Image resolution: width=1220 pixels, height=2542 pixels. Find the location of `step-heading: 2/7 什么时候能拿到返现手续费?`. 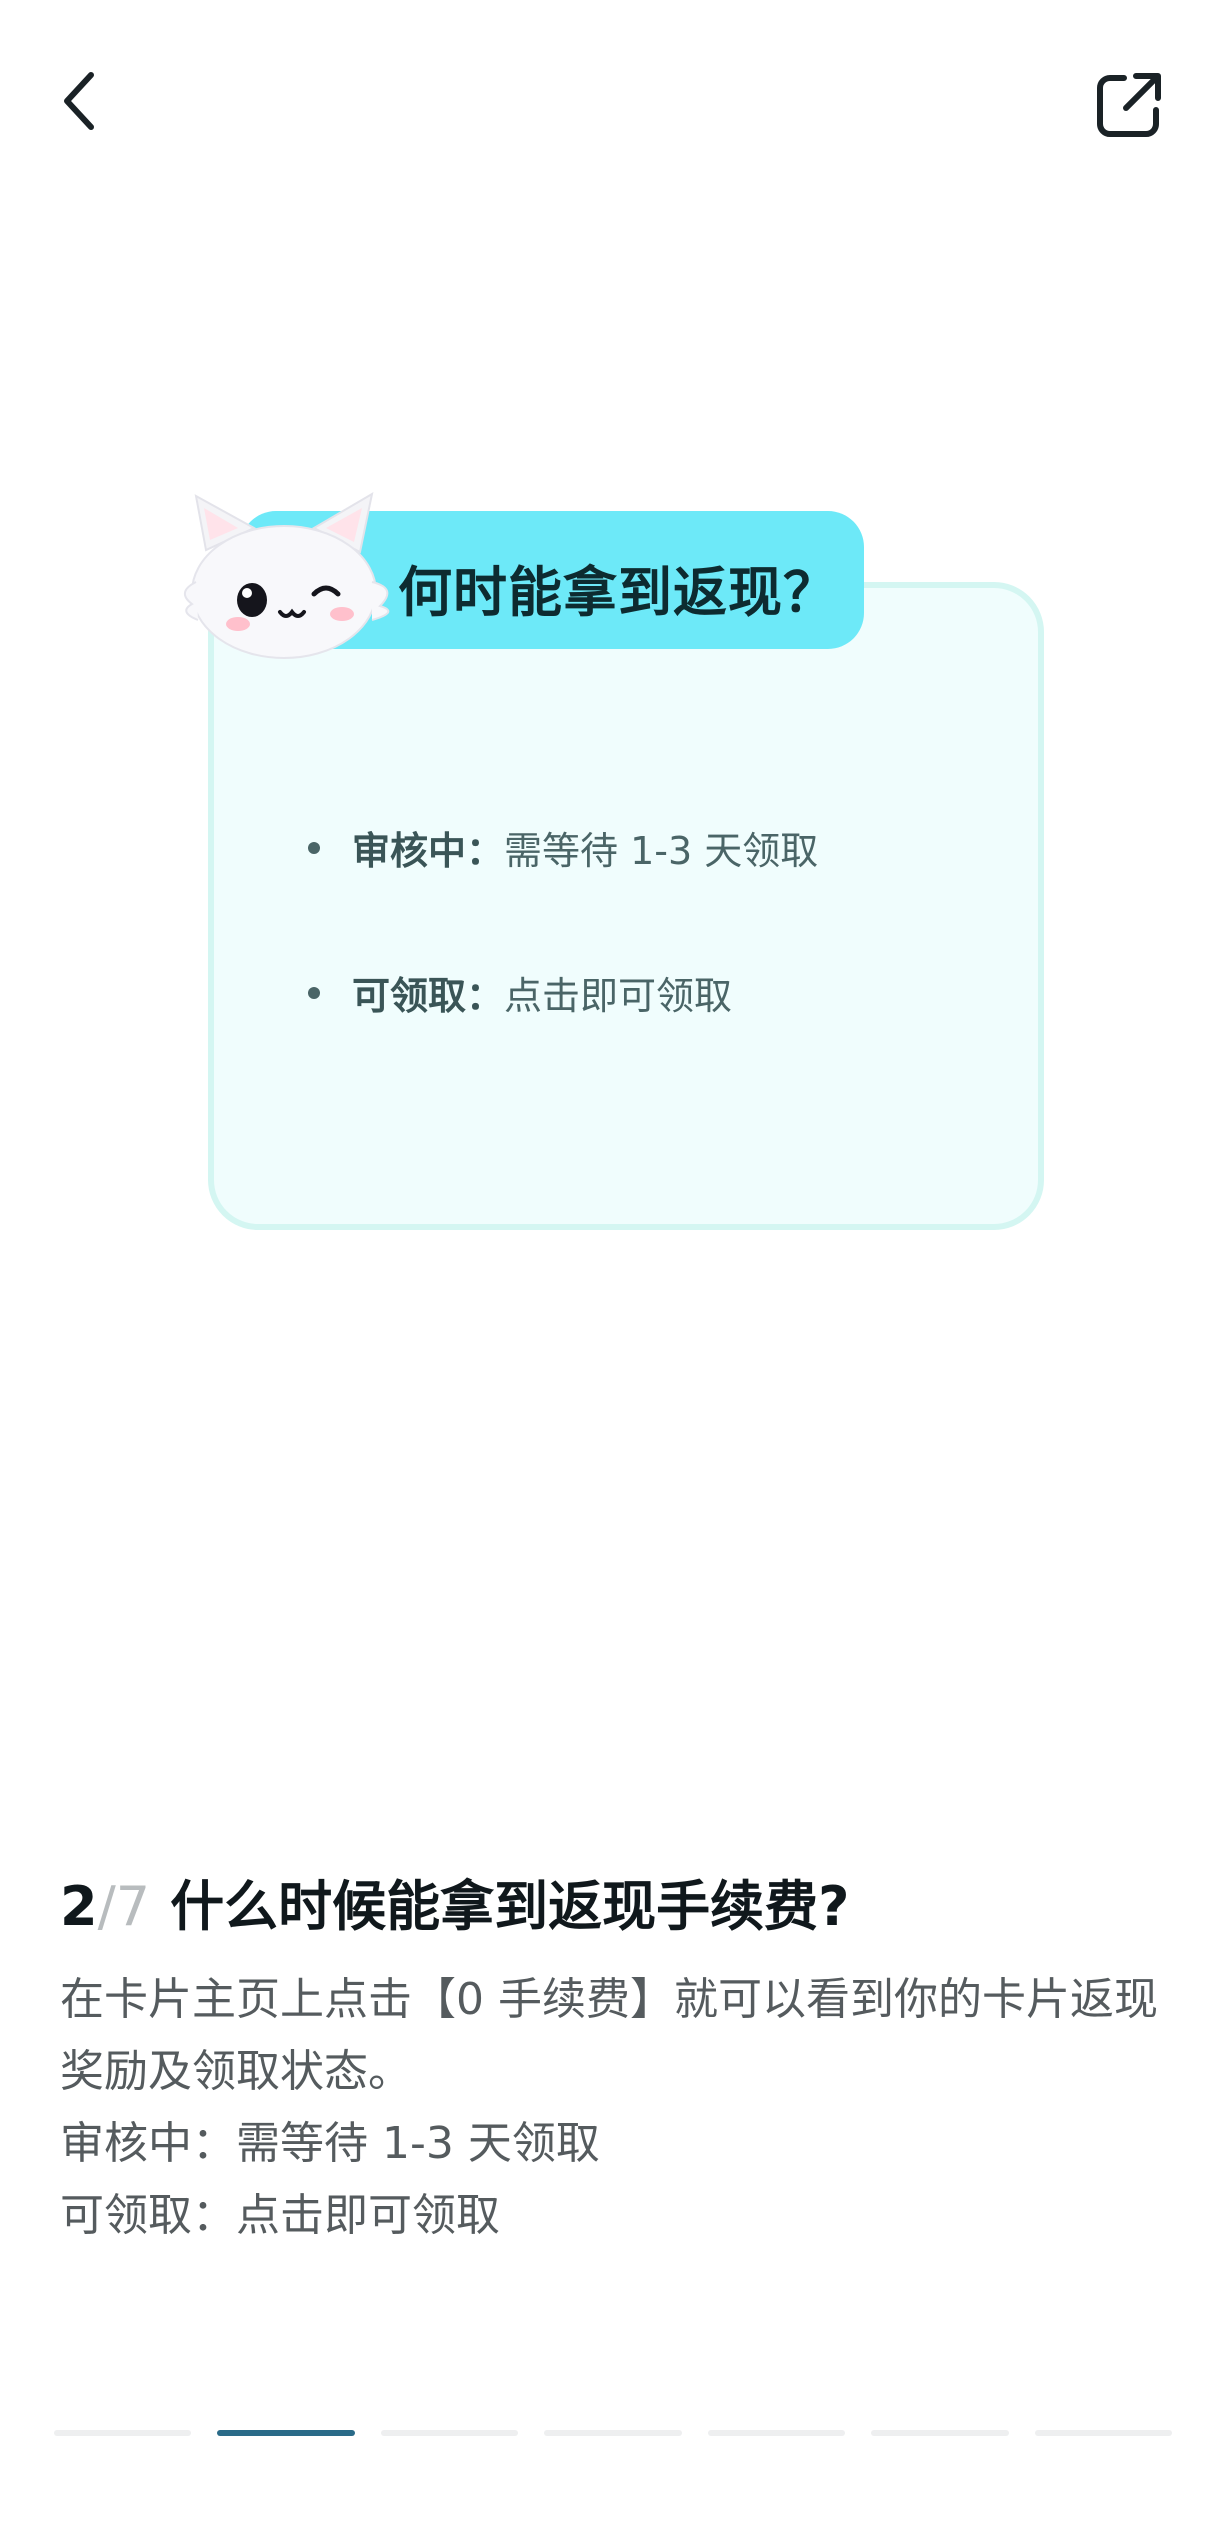

step-heading: 2/7 什么时候能拿到返现手续费? is located at coordinates (454, 1901).